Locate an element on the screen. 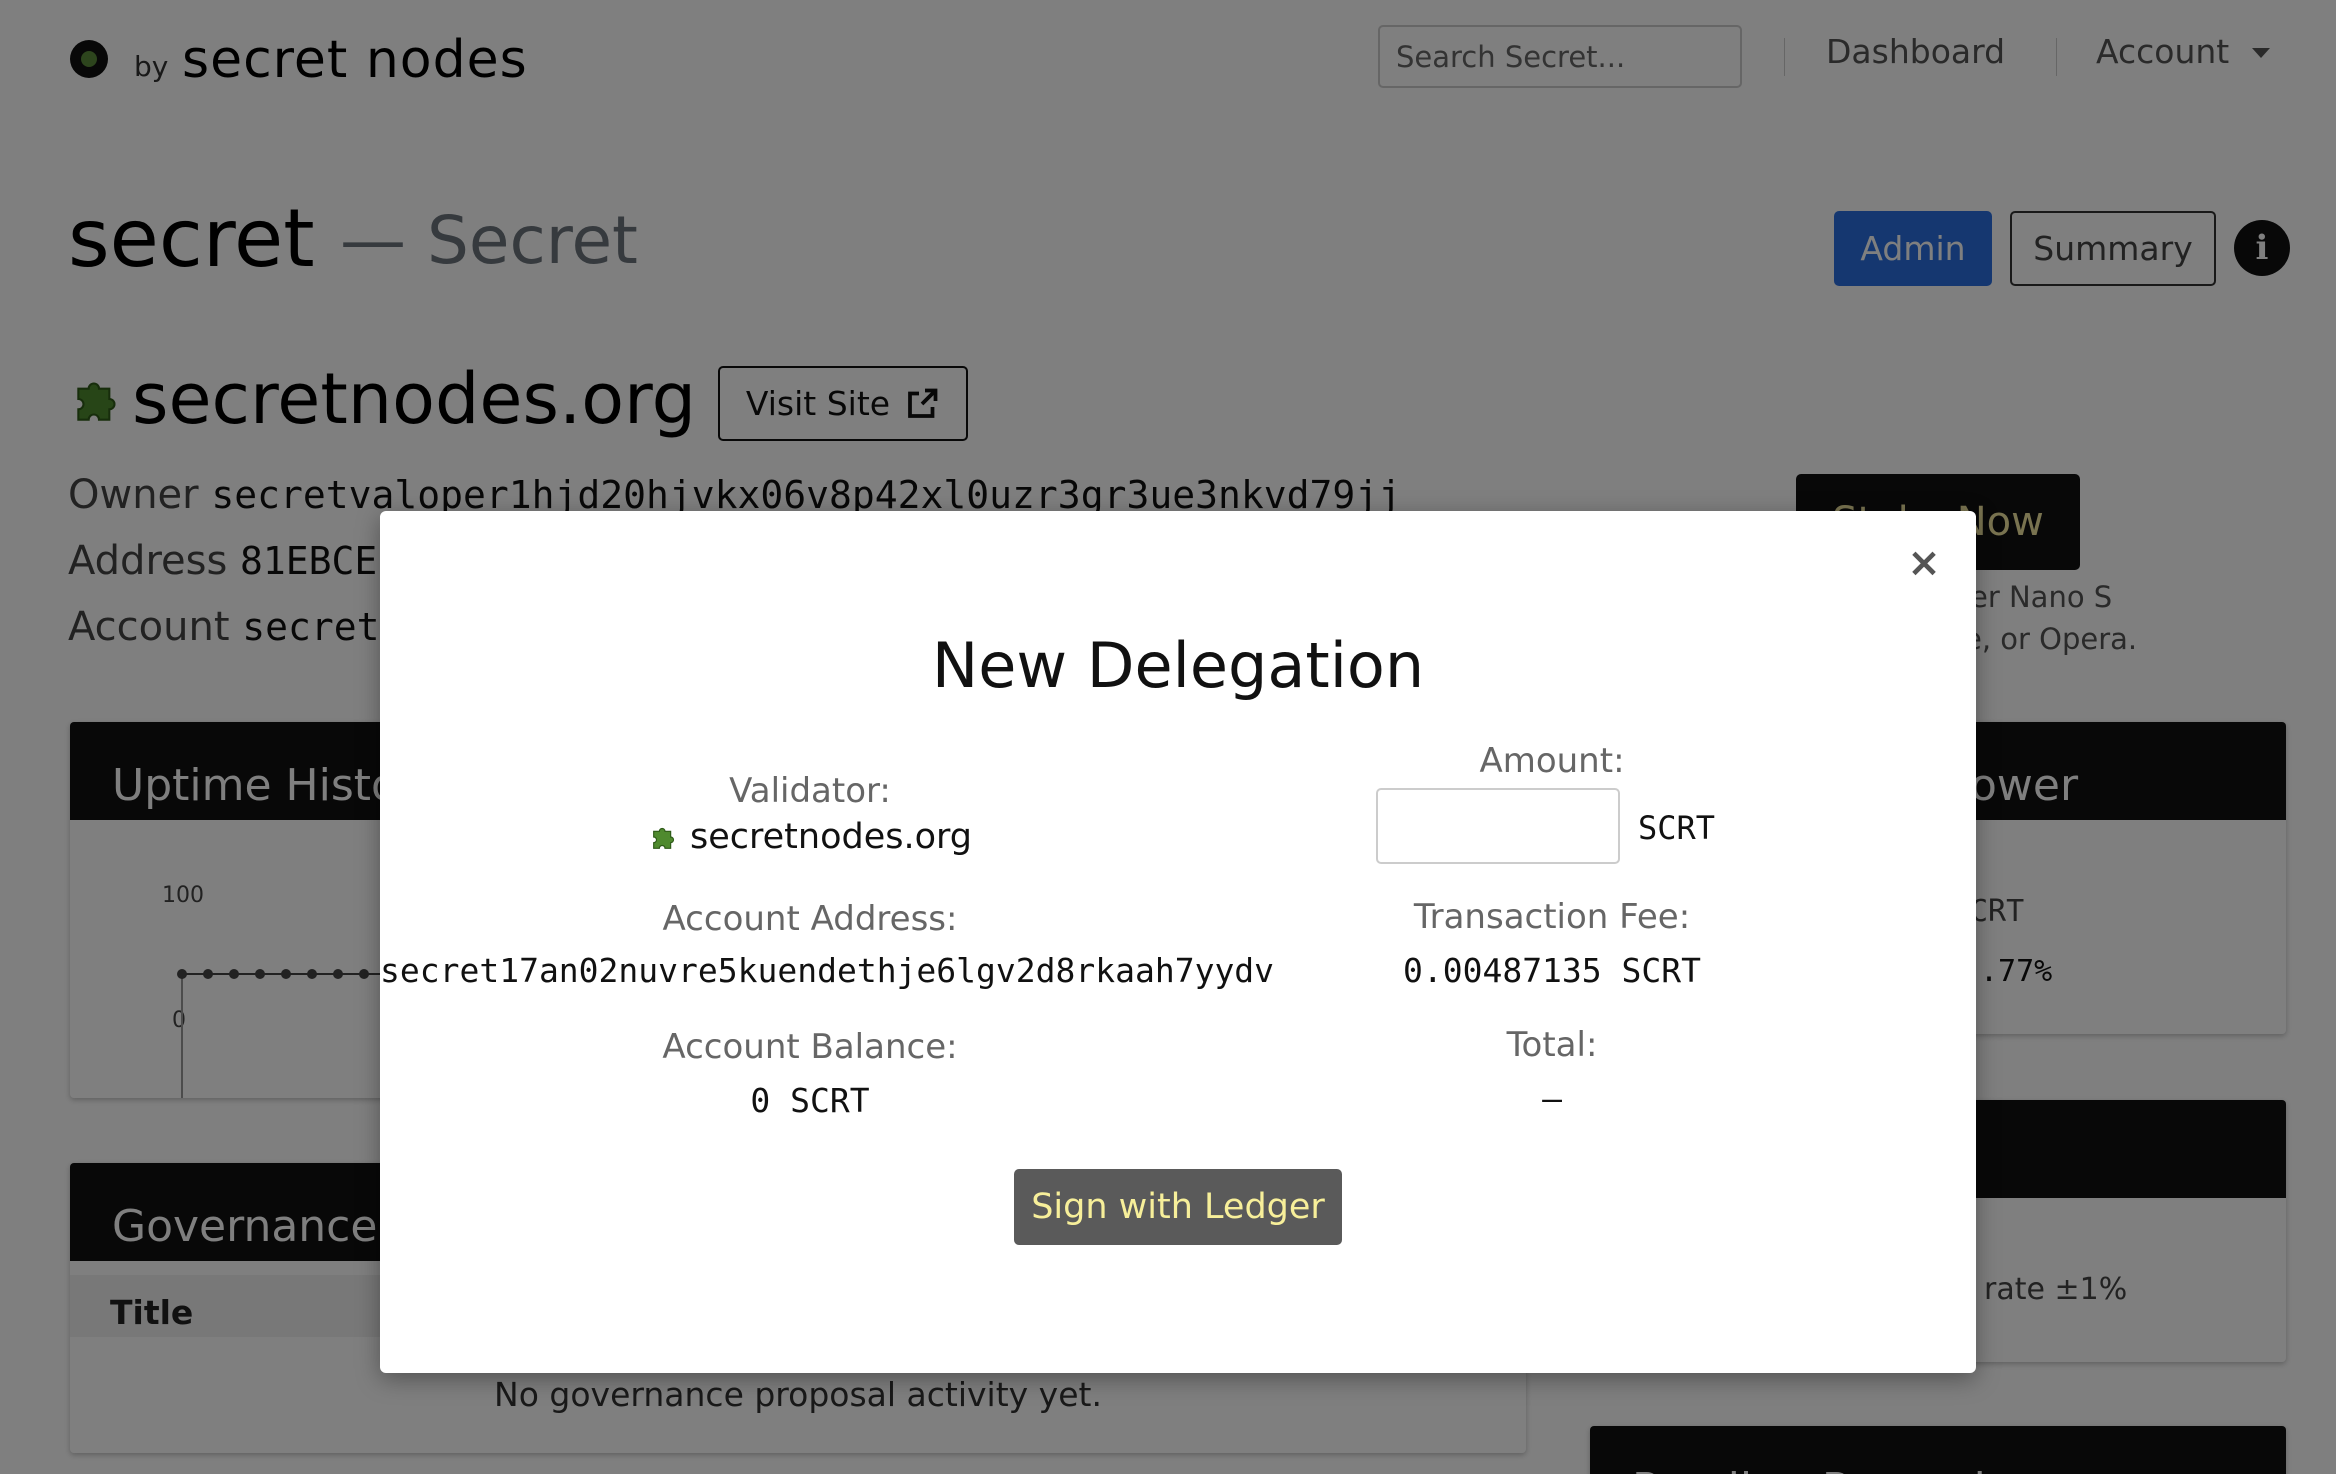 The image size is (2336, 1474). account-balance-label: Account Balance: is located at coordinates (810, 1047).